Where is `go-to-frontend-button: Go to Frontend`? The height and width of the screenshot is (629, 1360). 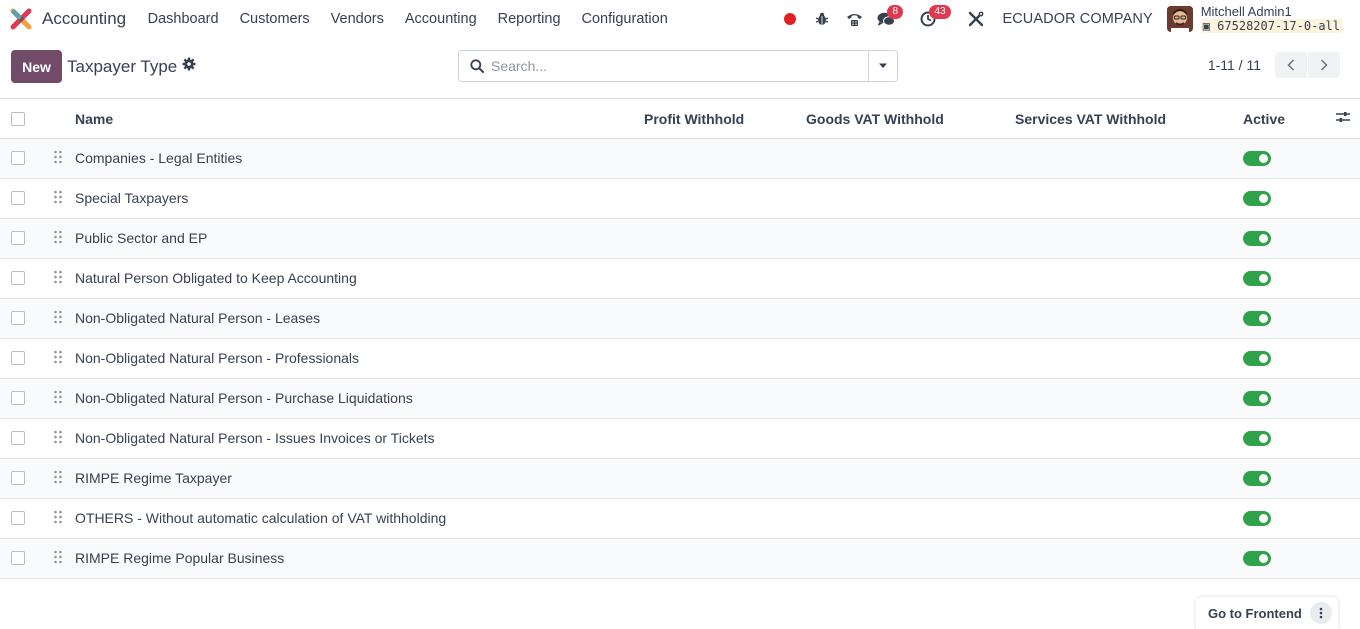
go-to-frontend-button: Go to Frontend is located at coordinates (1253, 613).